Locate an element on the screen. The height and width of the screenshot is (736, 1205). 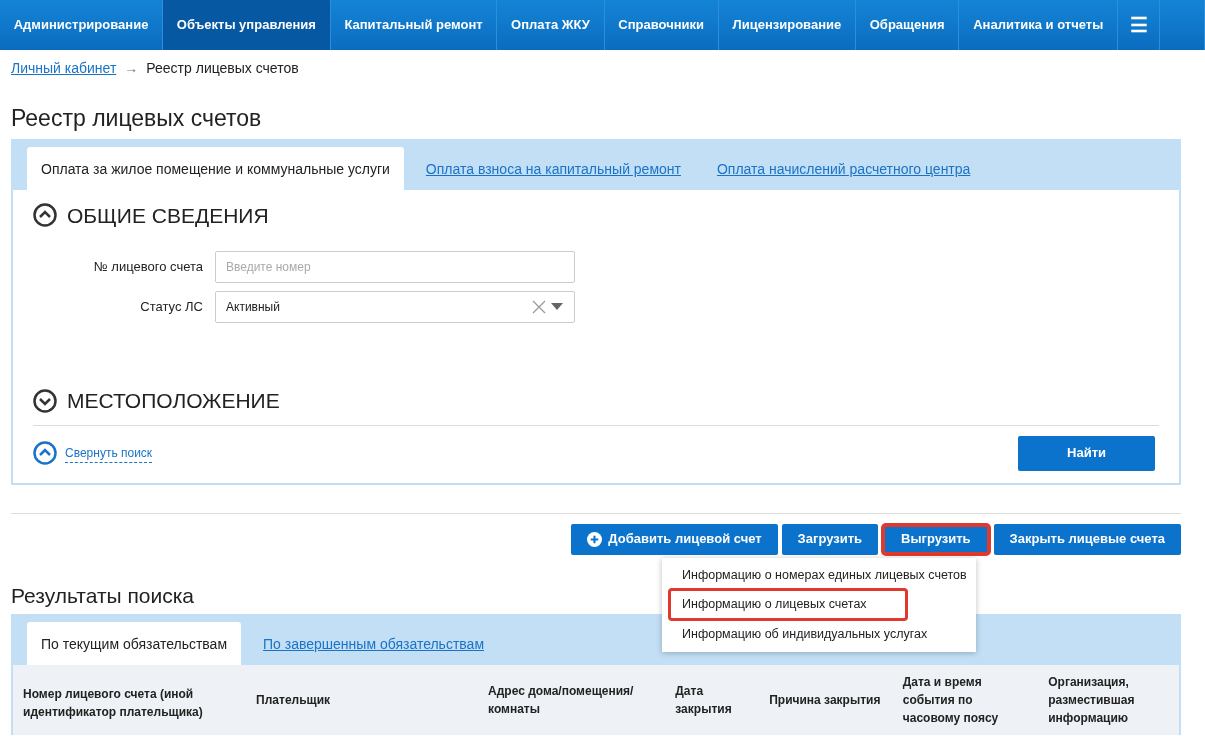
section-title: ОБЩИЕ СВЕДЕНИЯ is located at coordinates (168, 215).